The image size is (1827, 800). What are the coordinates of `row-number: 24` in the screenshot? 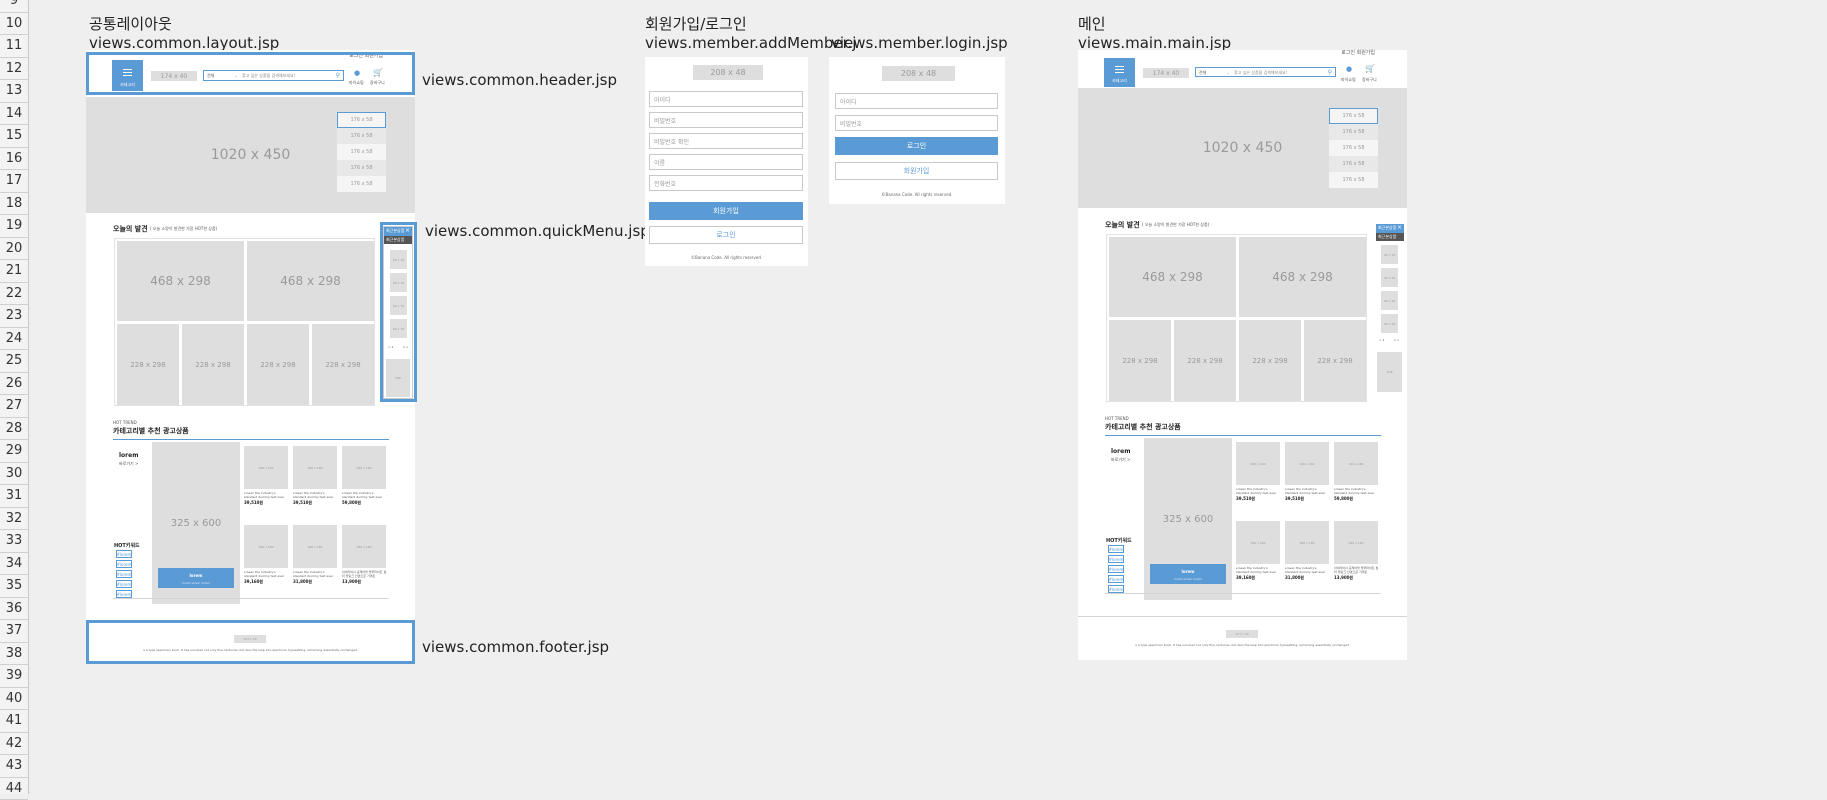 It's located at (14, 339).